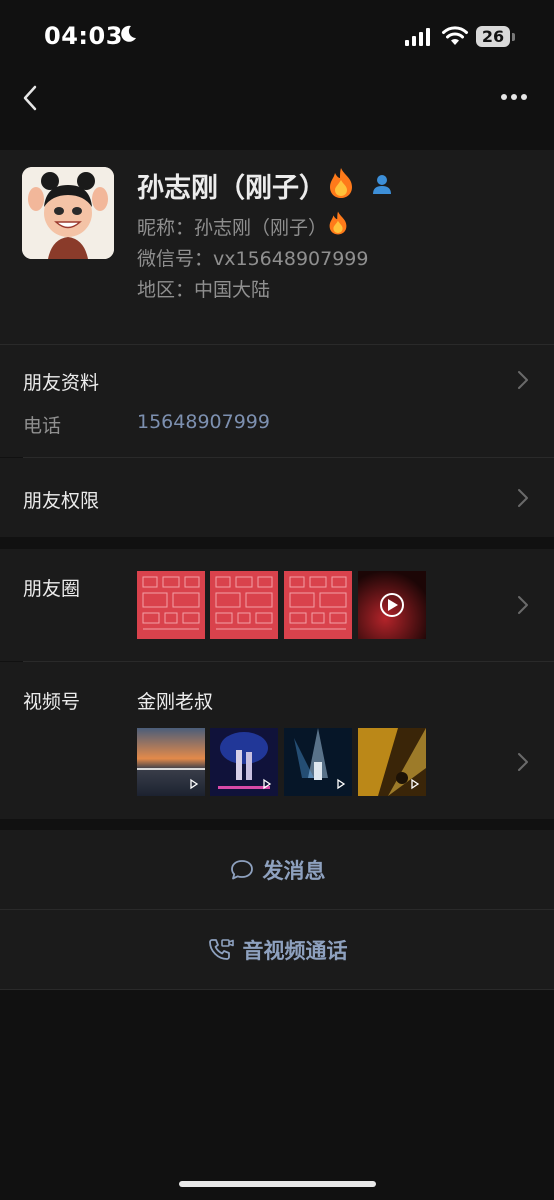 The image size is (554, 1200). I want to click on chat-bubble-icon, so click(241, 869).